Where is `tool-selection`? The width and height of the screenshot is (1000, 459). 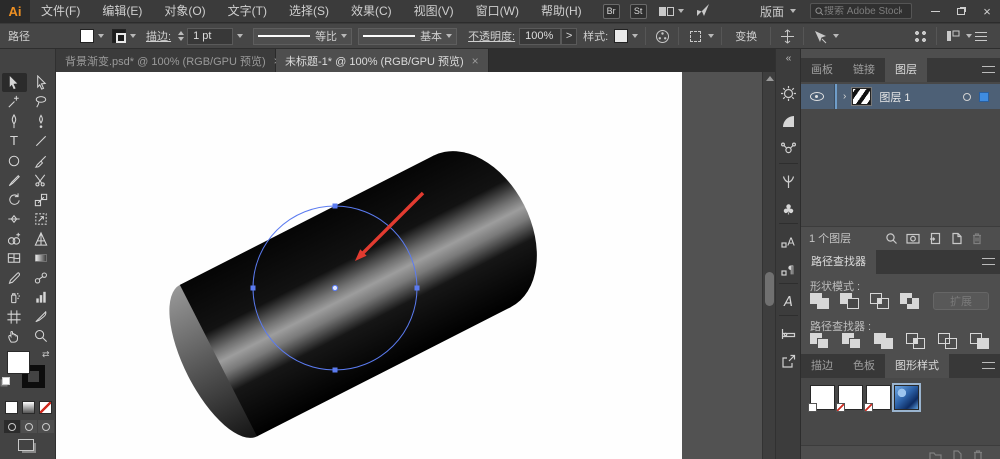 tool-selection is located at coordinates (14, 82).